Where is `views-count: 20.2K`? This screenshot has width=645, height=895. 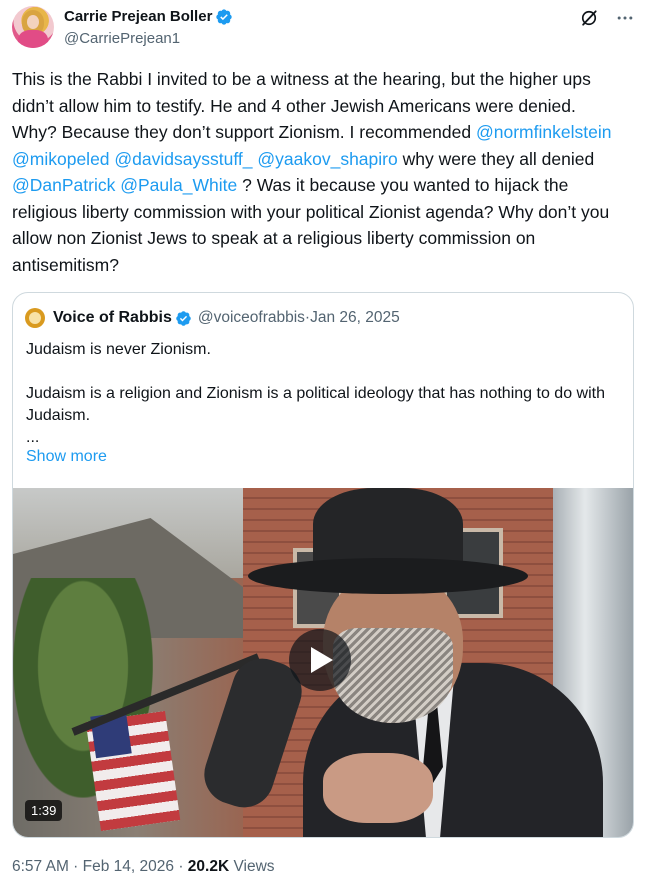
views-count: 20.2K is located at coordinates (208, 866).